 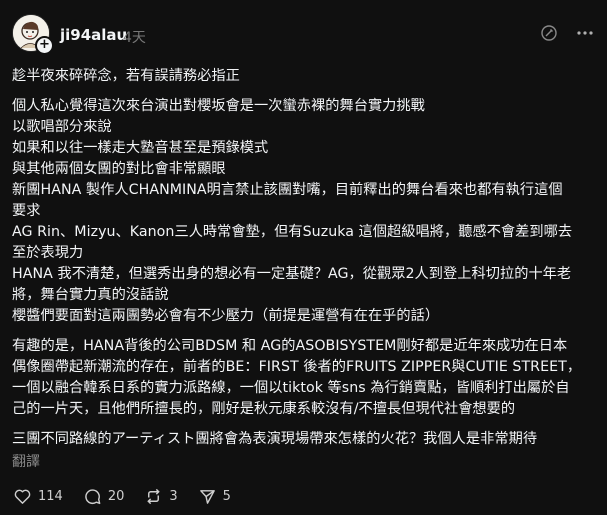 I want to click on action-bar: 114 20 3 5, so click(x=132, y=496).